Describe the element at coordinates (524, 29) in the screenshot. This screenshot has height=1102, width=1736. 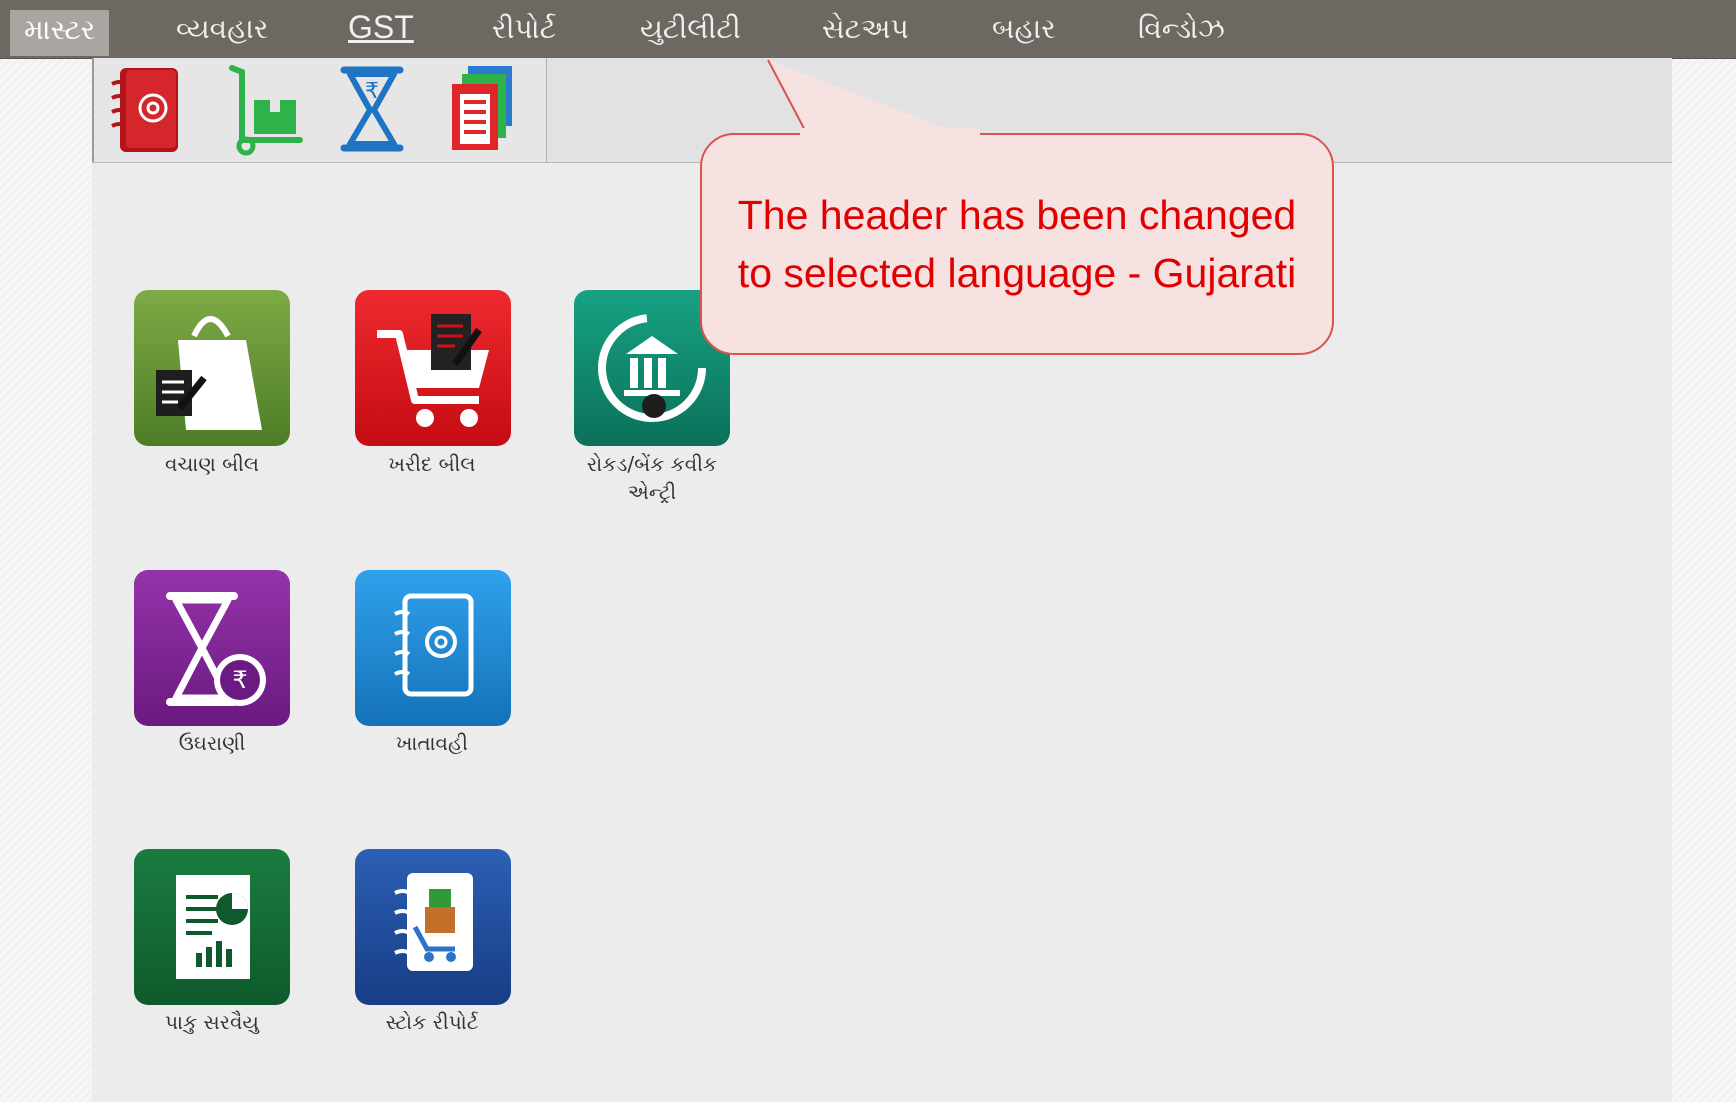
I see `menu-reports: રીપોર્ટ` at that location.